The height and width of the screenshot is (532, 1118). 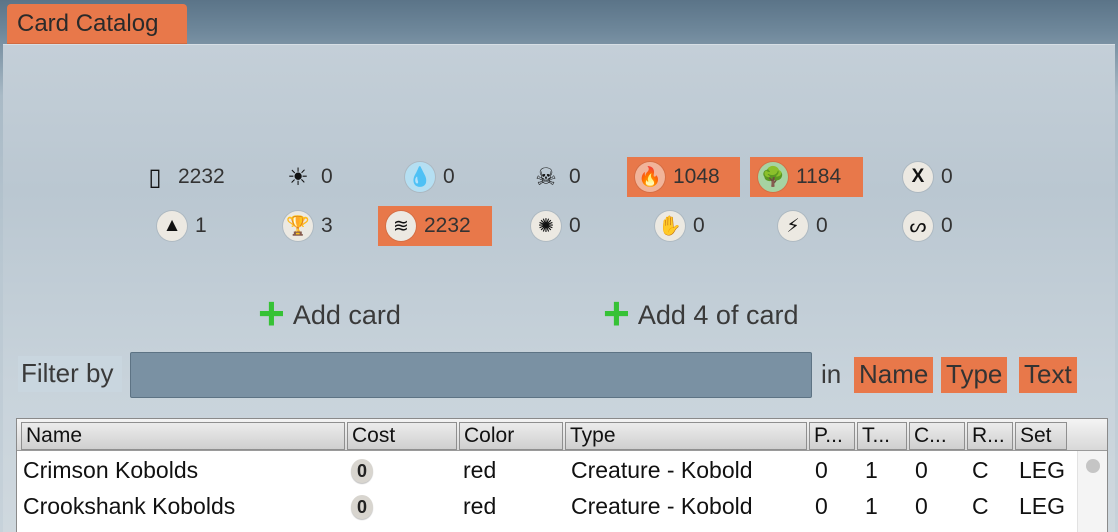 I want to click on stat-green: 🌳 1184, so click(x=806, y=177).